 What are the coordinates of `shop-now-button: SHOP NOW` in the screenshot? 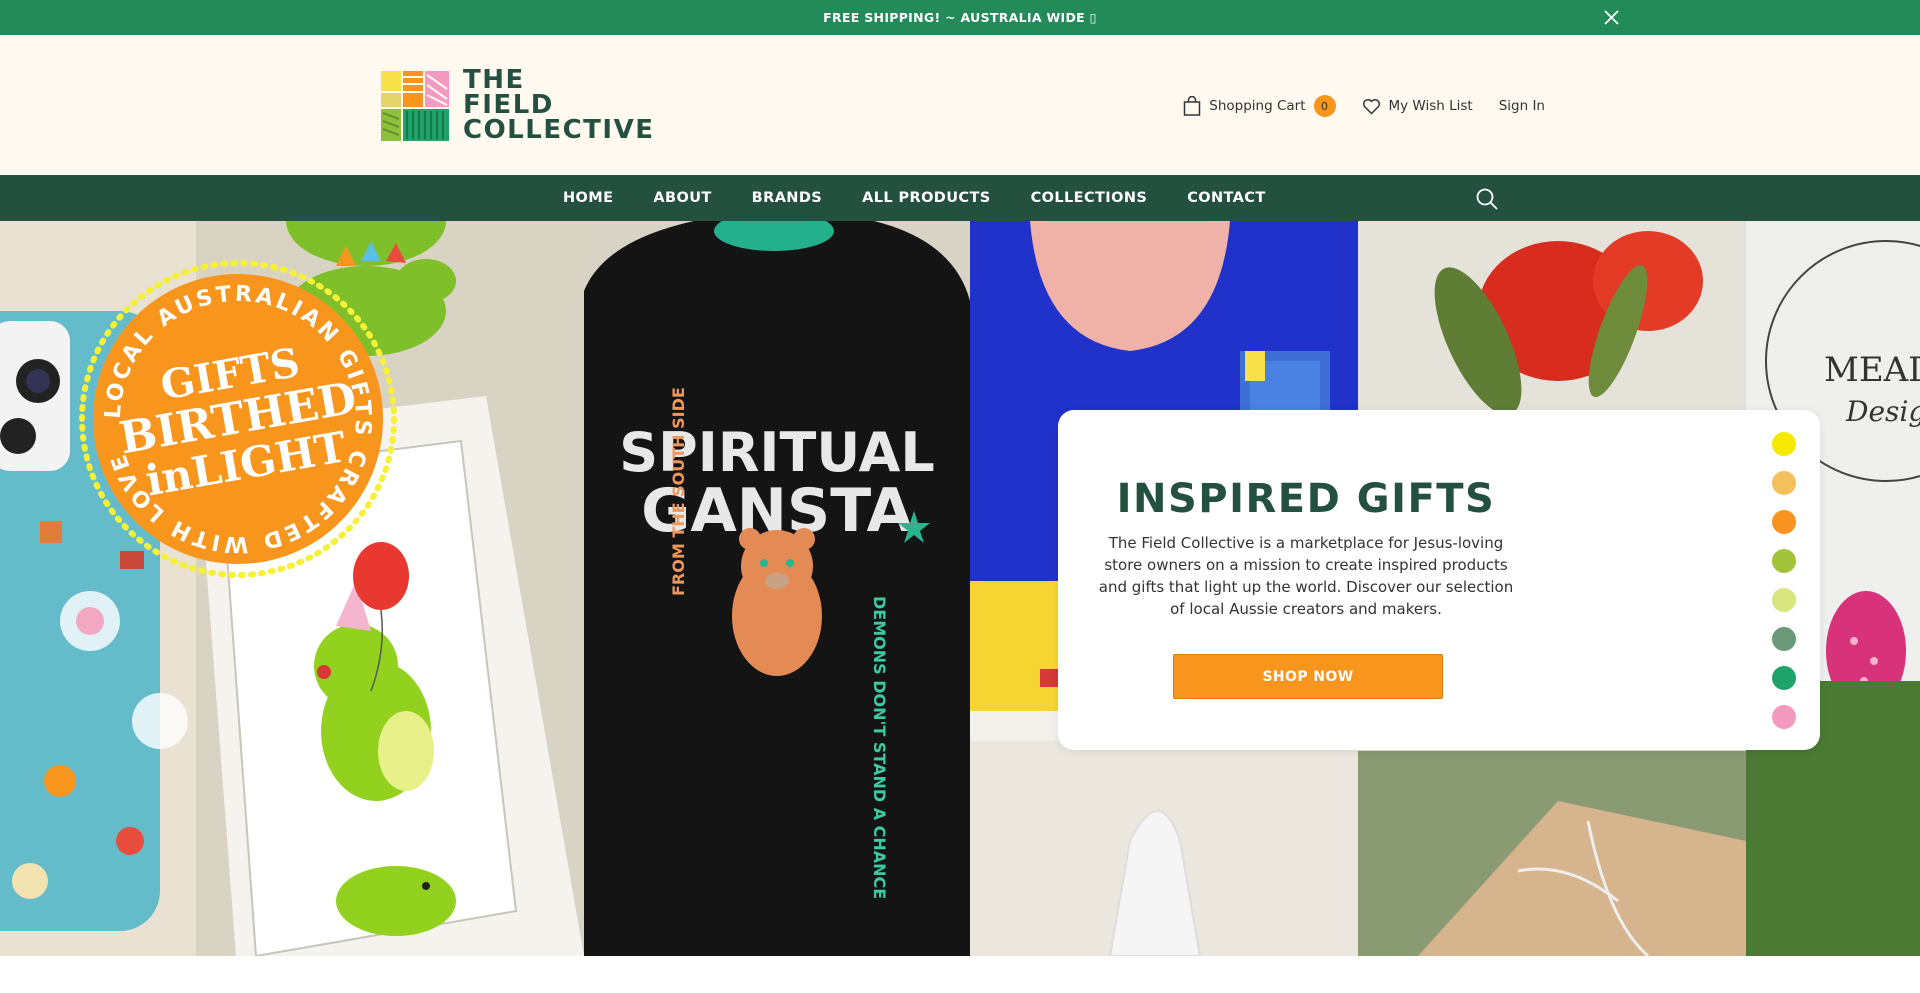 It's located at (1308, 676).